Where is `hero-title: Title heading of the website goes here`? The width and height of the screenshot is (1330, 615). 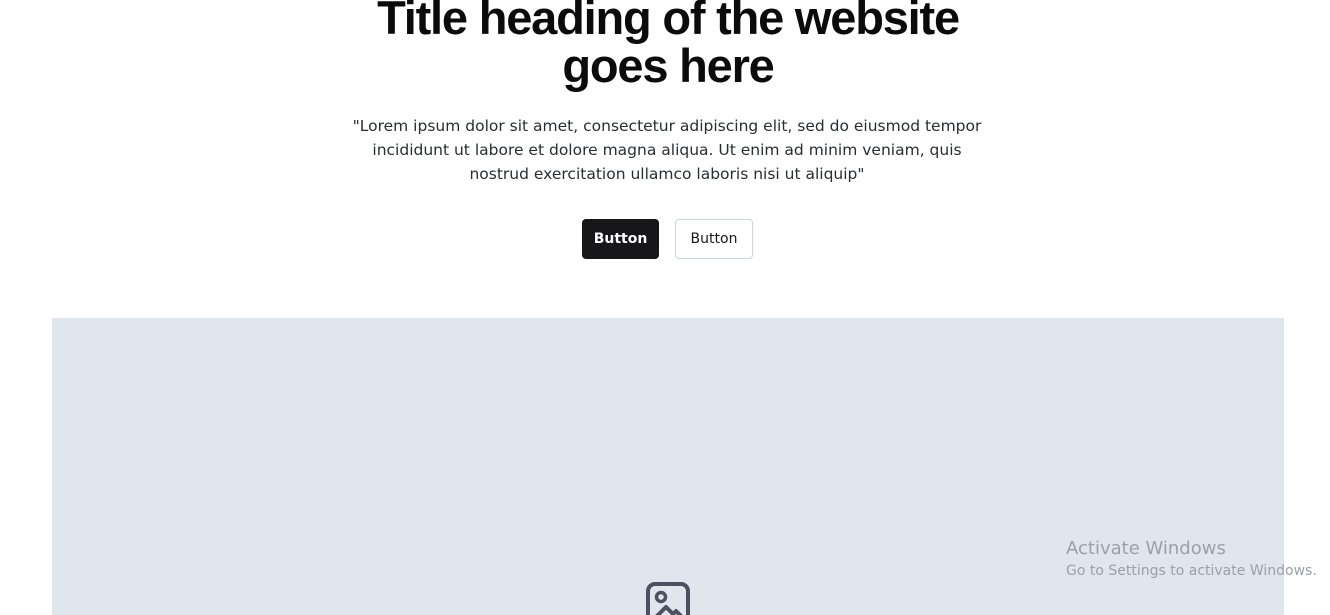
hero-title: Title heading of the website goes here is located at coordinates (665, 45).